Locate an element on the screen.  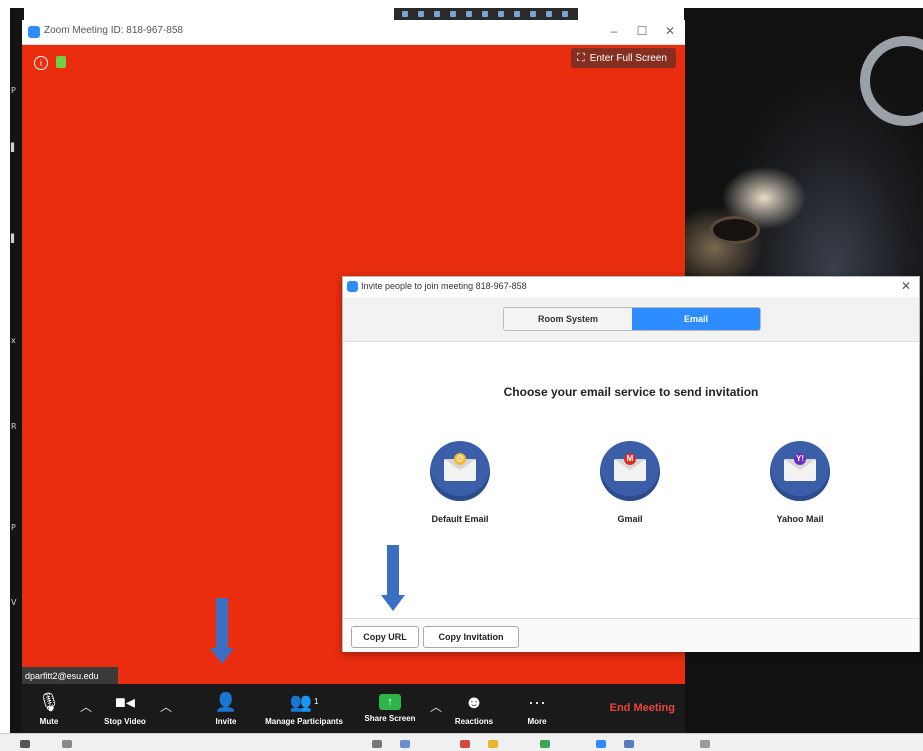
more-label: More is located at coordinates (537, 721).